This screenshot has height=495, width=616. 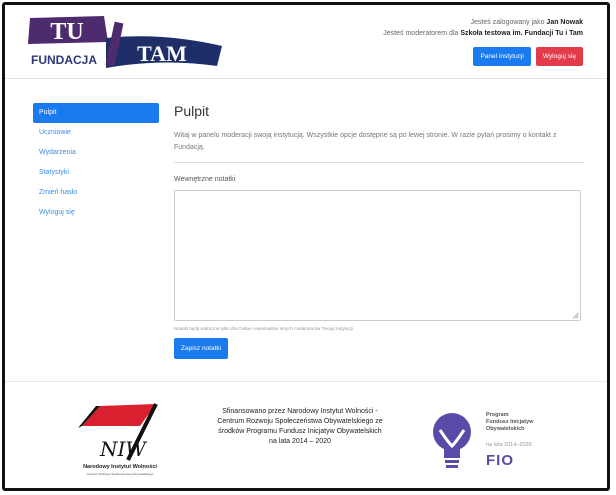 I want to click on fio-program-name: Program Fundusz Inicjatyw Obywatelskich, so click(x=509, y=422).